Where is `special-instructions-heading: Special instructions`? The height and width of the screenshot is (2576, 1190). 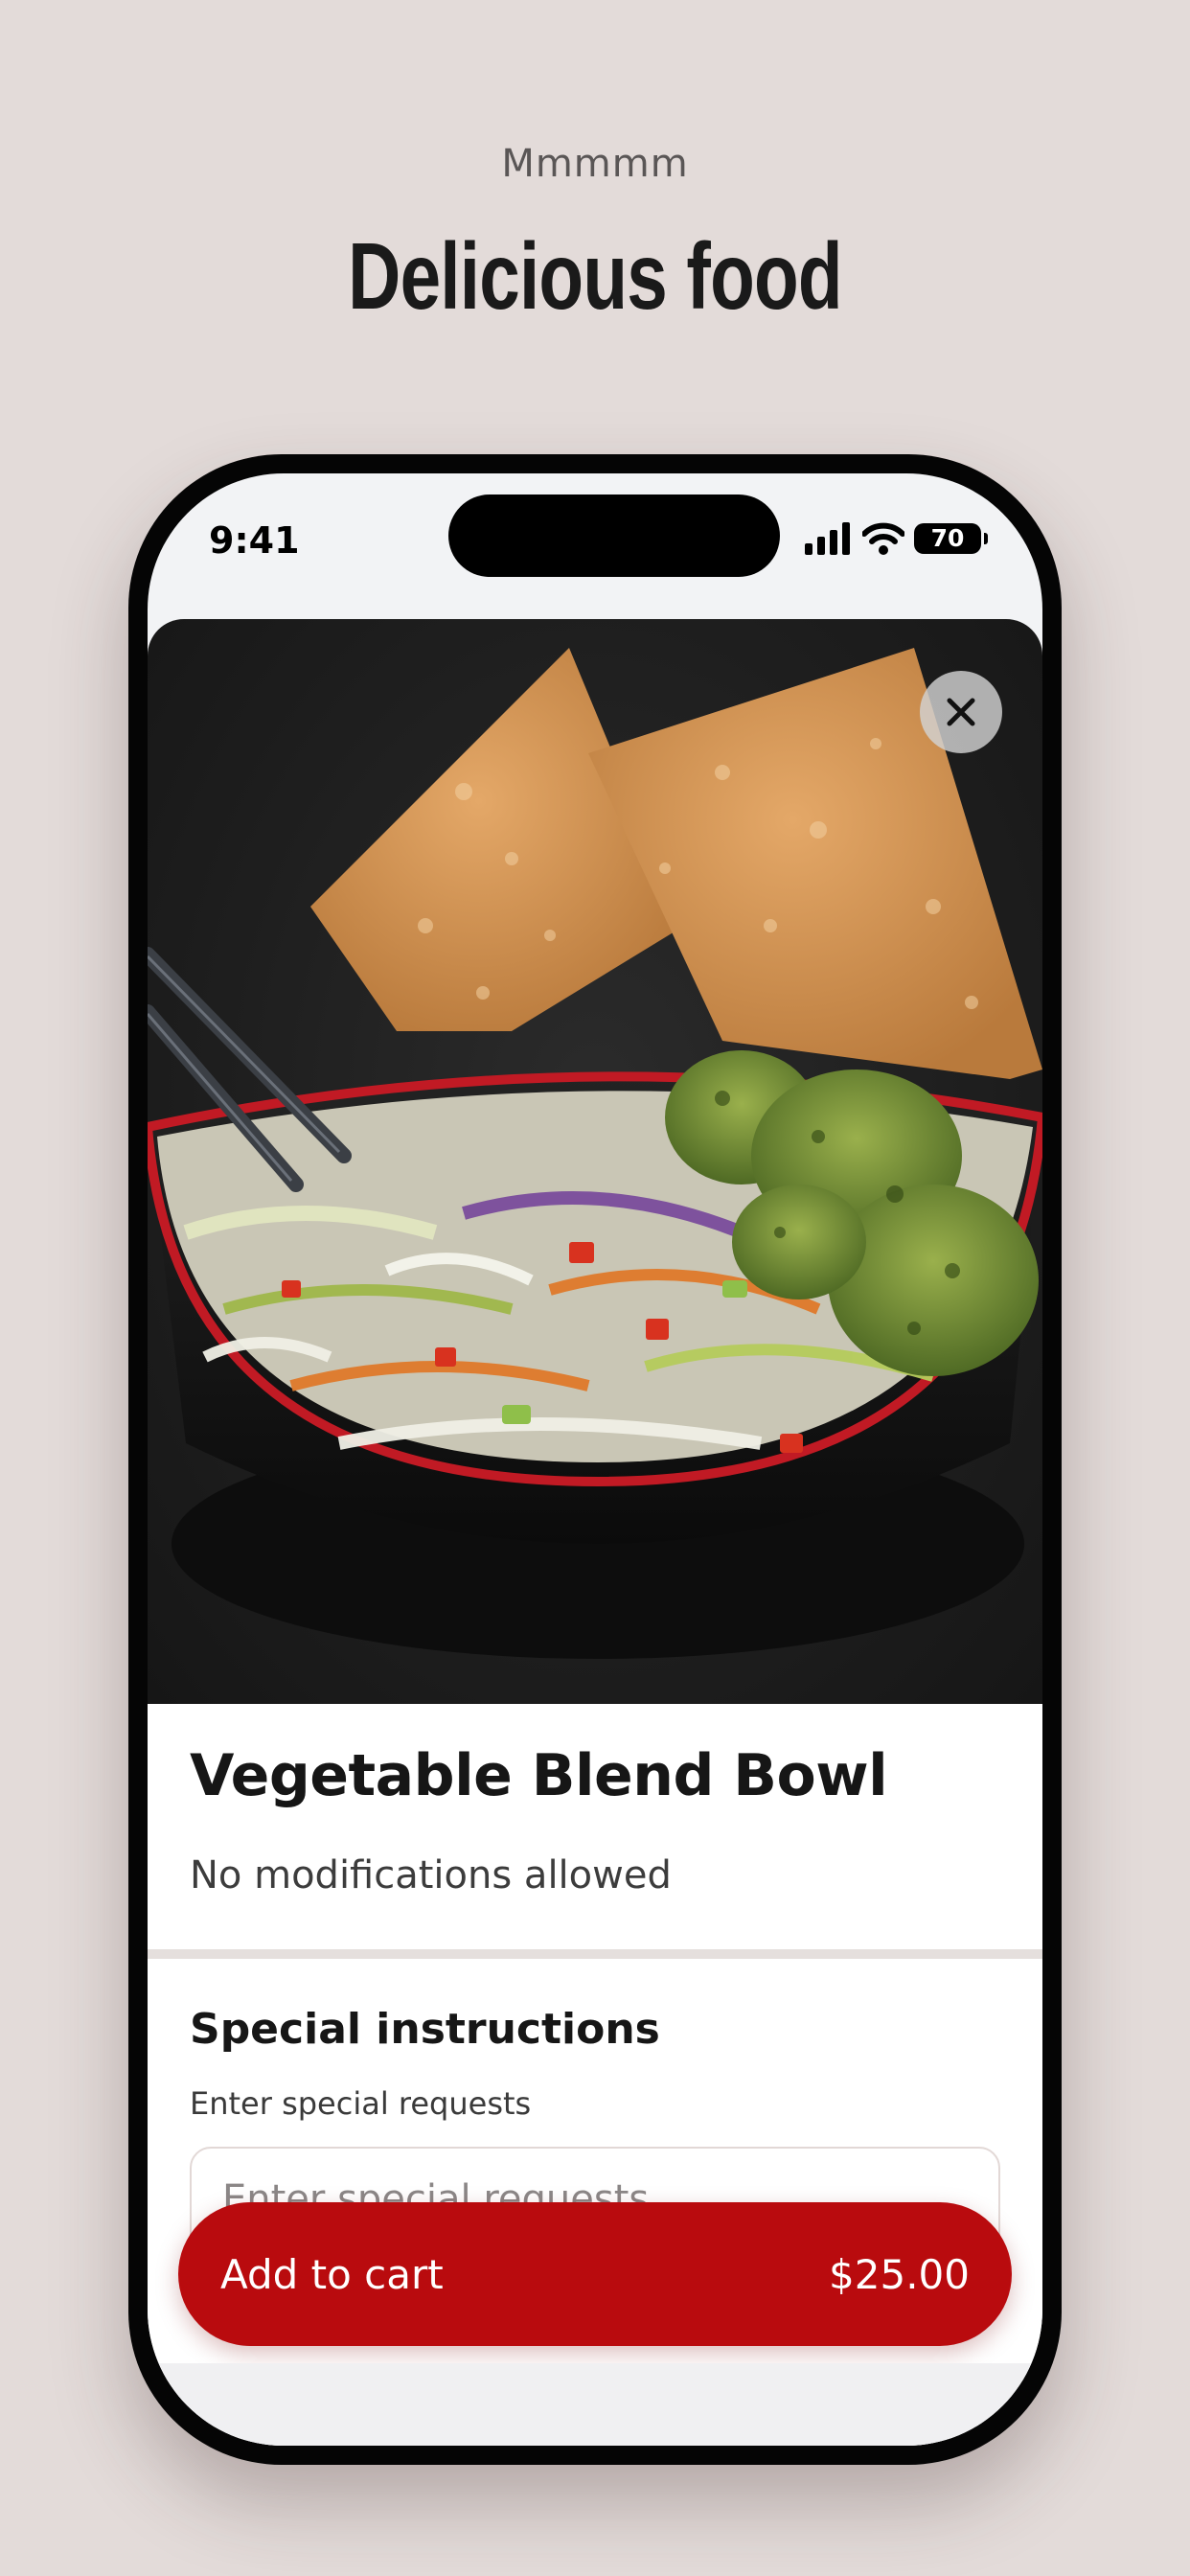
special-instructions-heading: Special instructions is located at coordinates (425, 2029).